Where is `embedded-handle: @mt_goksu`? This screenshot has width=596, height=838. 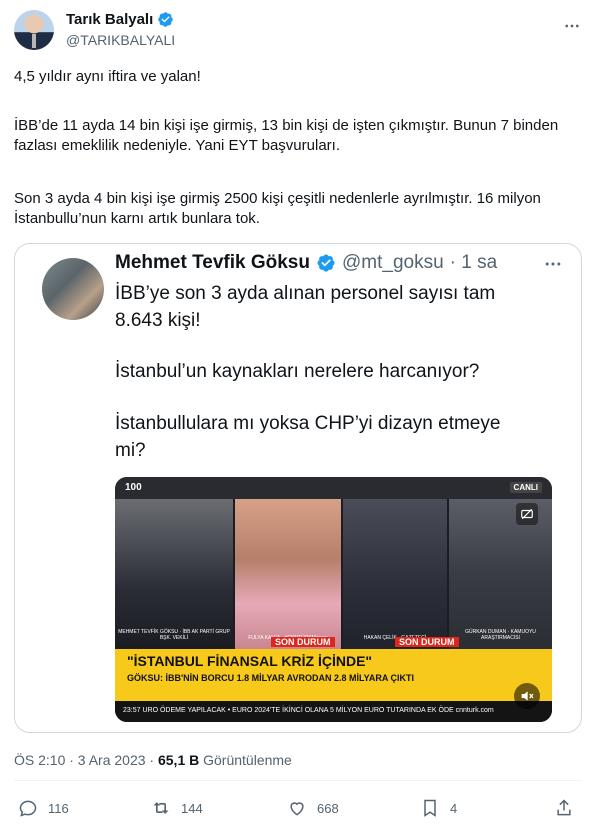
embedded-handle: @mt_goksu is located at coordinates (392, 262).